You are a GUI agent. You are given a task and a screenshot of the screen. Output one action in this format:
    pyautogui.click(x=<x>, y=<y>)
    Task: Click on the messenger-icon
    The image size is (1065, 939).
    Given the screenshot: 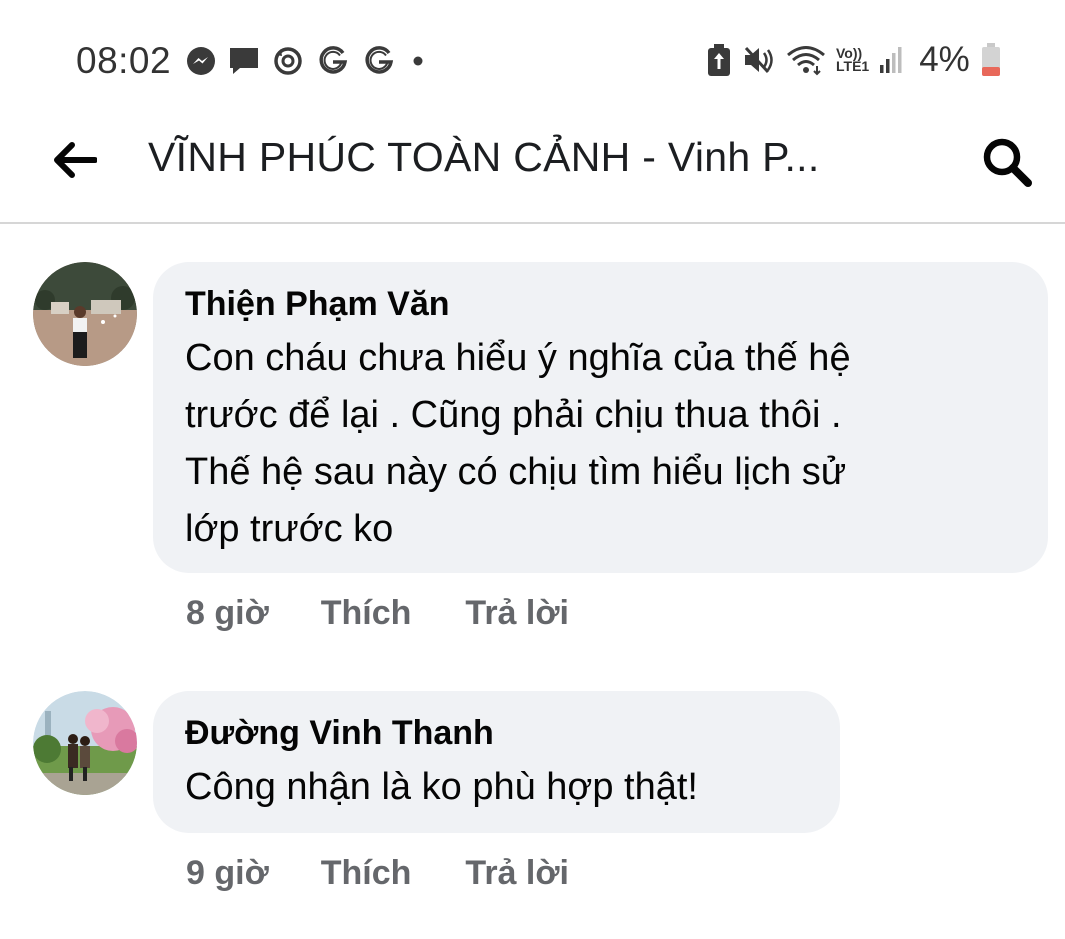 What is the action you would take?
    pyautogui.click(x=201, y=61)
    